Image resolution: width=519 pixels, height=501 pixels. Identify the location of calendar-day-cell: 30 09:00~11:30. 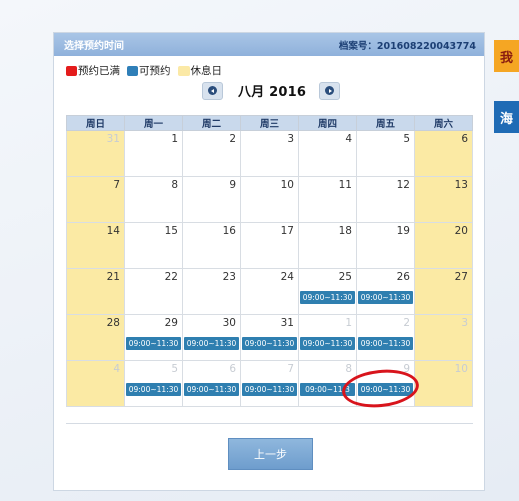
(211, 337).